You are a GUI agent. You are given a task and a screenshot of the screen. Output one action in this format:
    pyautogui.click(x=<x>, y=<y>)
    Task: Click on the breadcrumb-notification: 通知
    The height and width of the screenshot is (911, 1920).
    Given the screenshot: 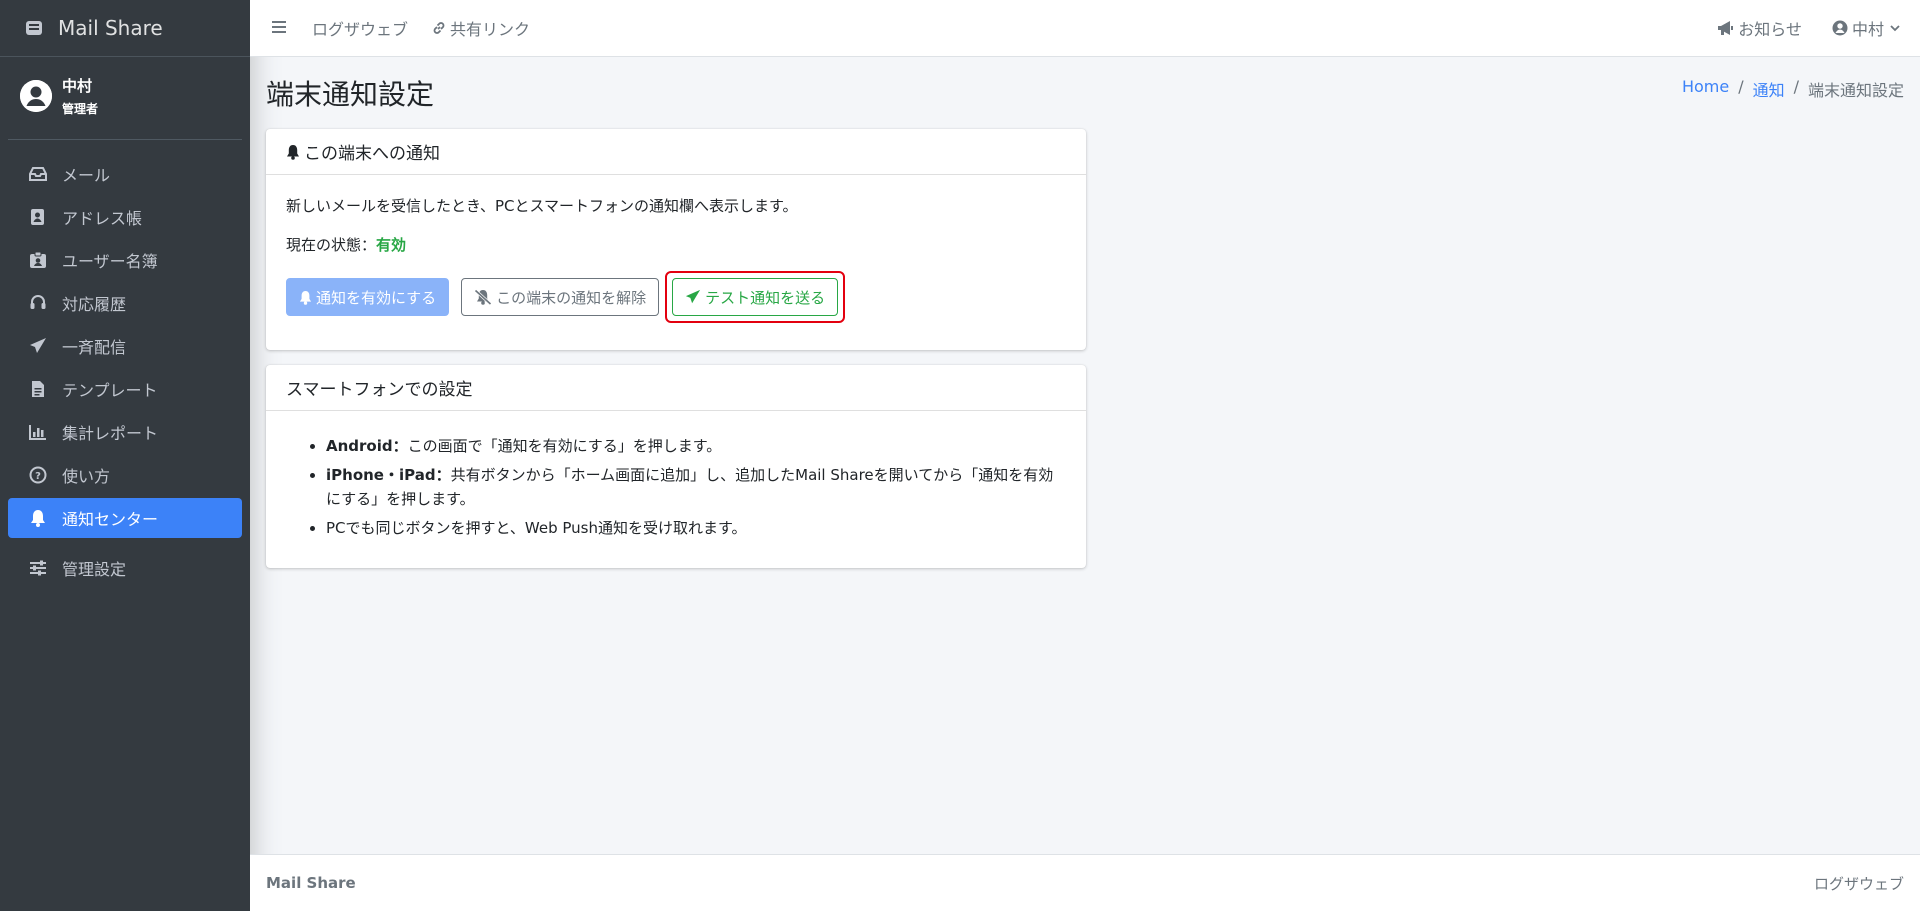 What is the action you would take?
    pyautogui.click(x=1769, y=89)
    